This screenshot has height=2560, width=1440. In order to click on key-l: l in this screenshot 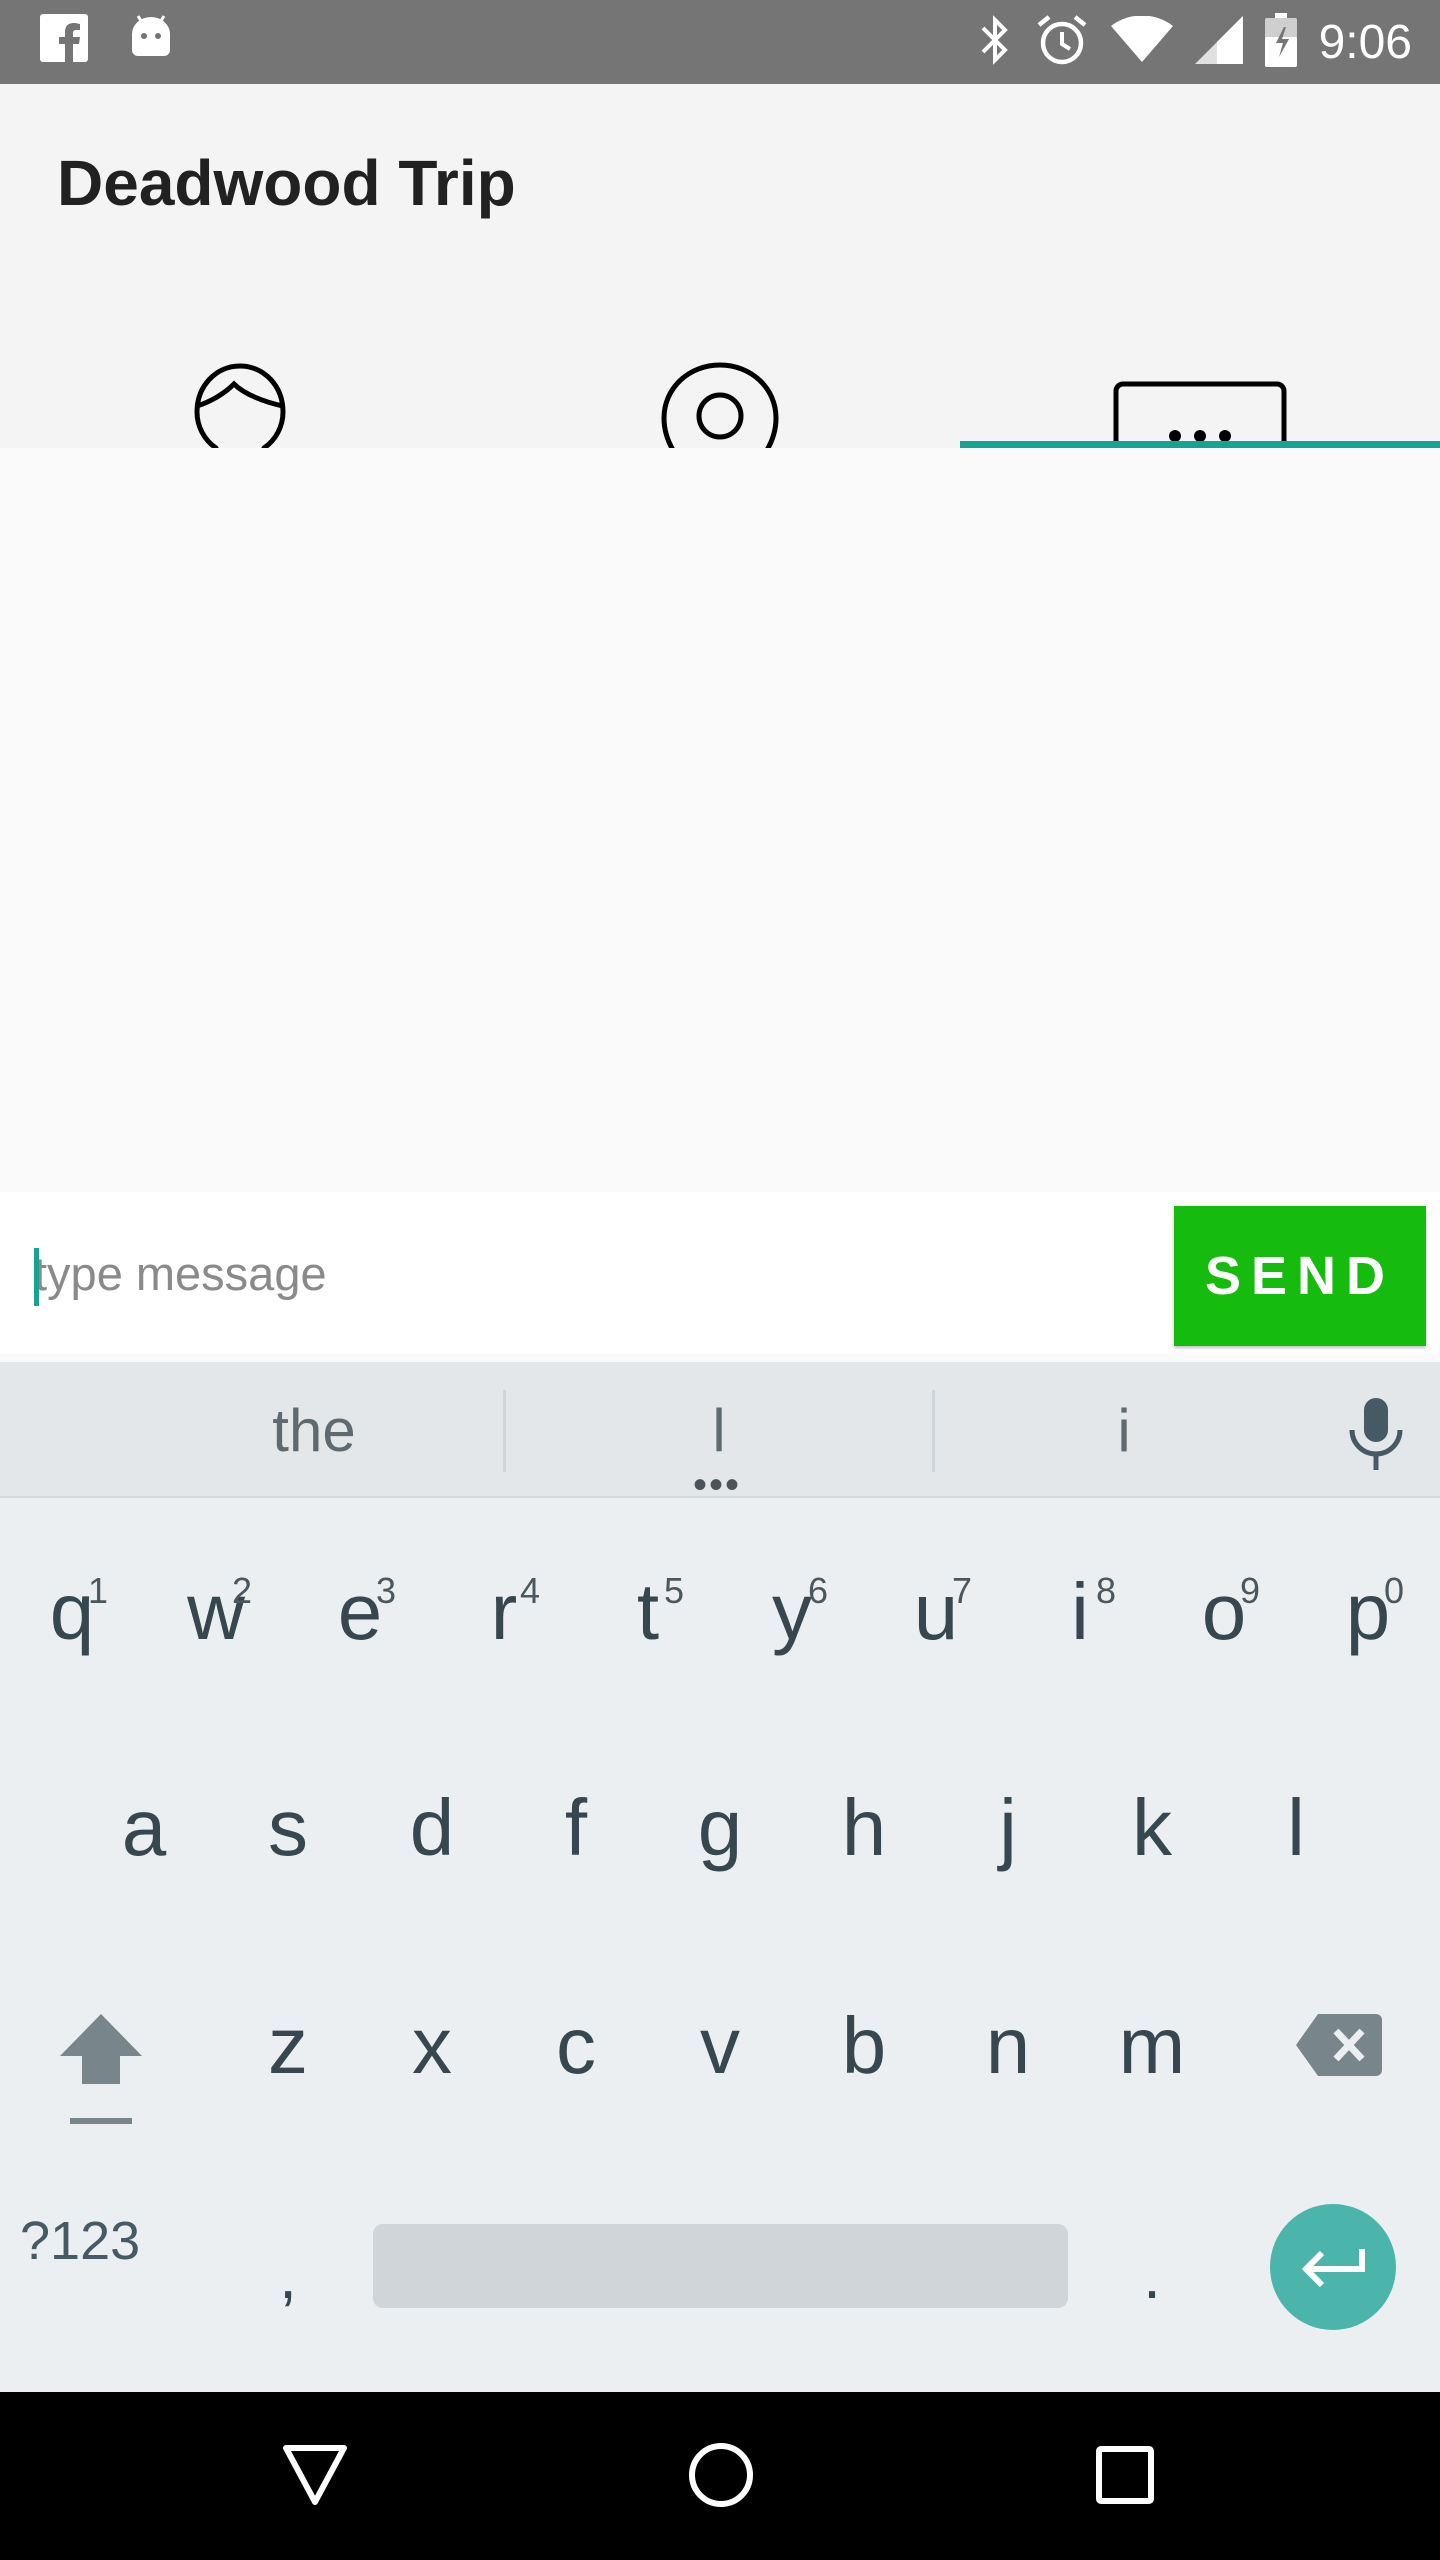, I will do `click(1296, 1828)`.